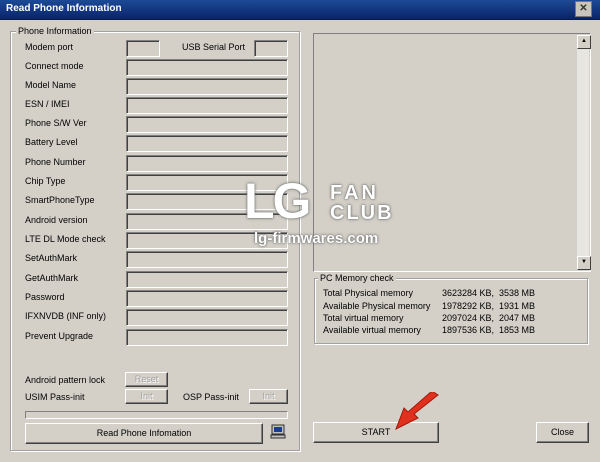 The height and width of the screenshot is (462, 600). I want to click on computer-icon, so click(278, 432).